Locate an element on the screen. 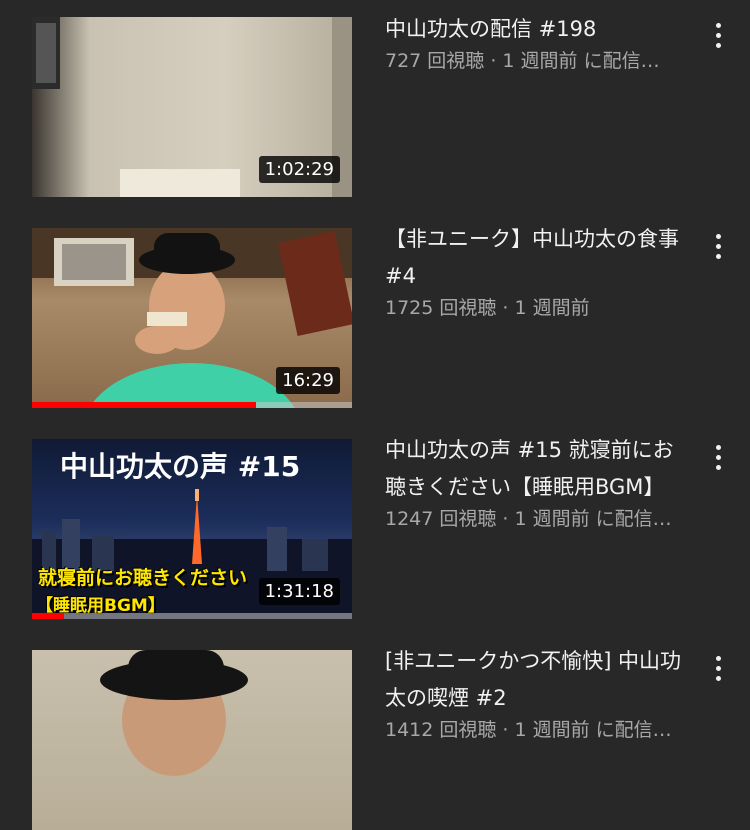  video-title: 中山功太の配信 #198 is located at coordinates (537, 29).